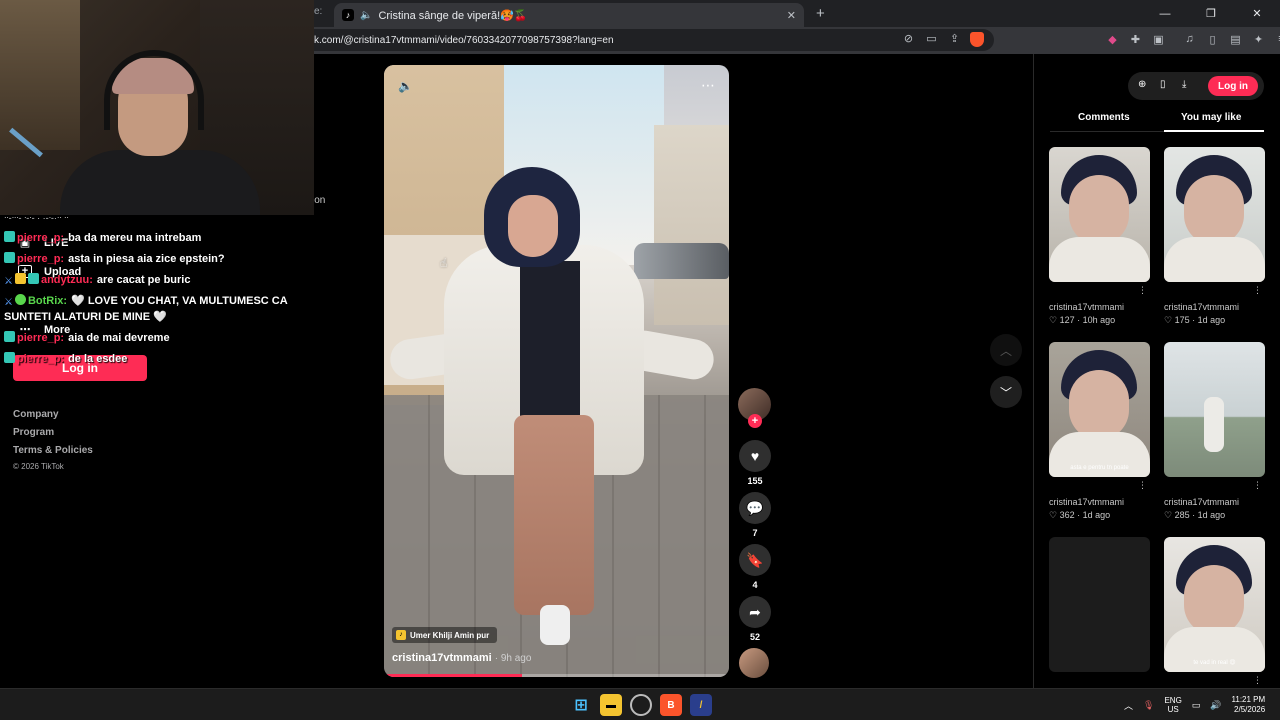 The image size is (1280, 720). I want to click on comment-button: 💬, so click(755, 508).